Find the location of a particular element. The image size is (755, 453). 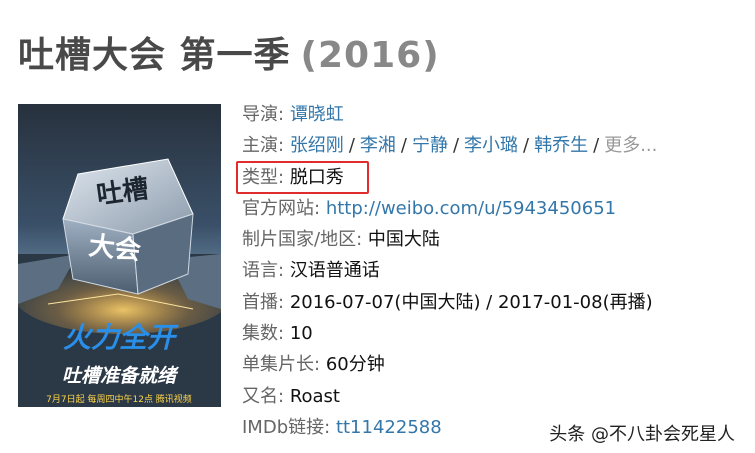

show-year: (2016) is located at coordinates (370, 55).